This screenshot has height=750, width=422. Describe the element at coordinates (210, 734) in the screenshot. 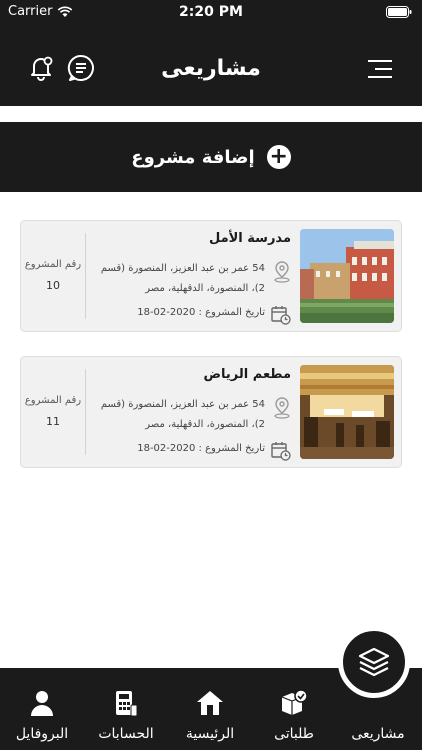

I see `tab-home-label: الرئيسية` at that location.